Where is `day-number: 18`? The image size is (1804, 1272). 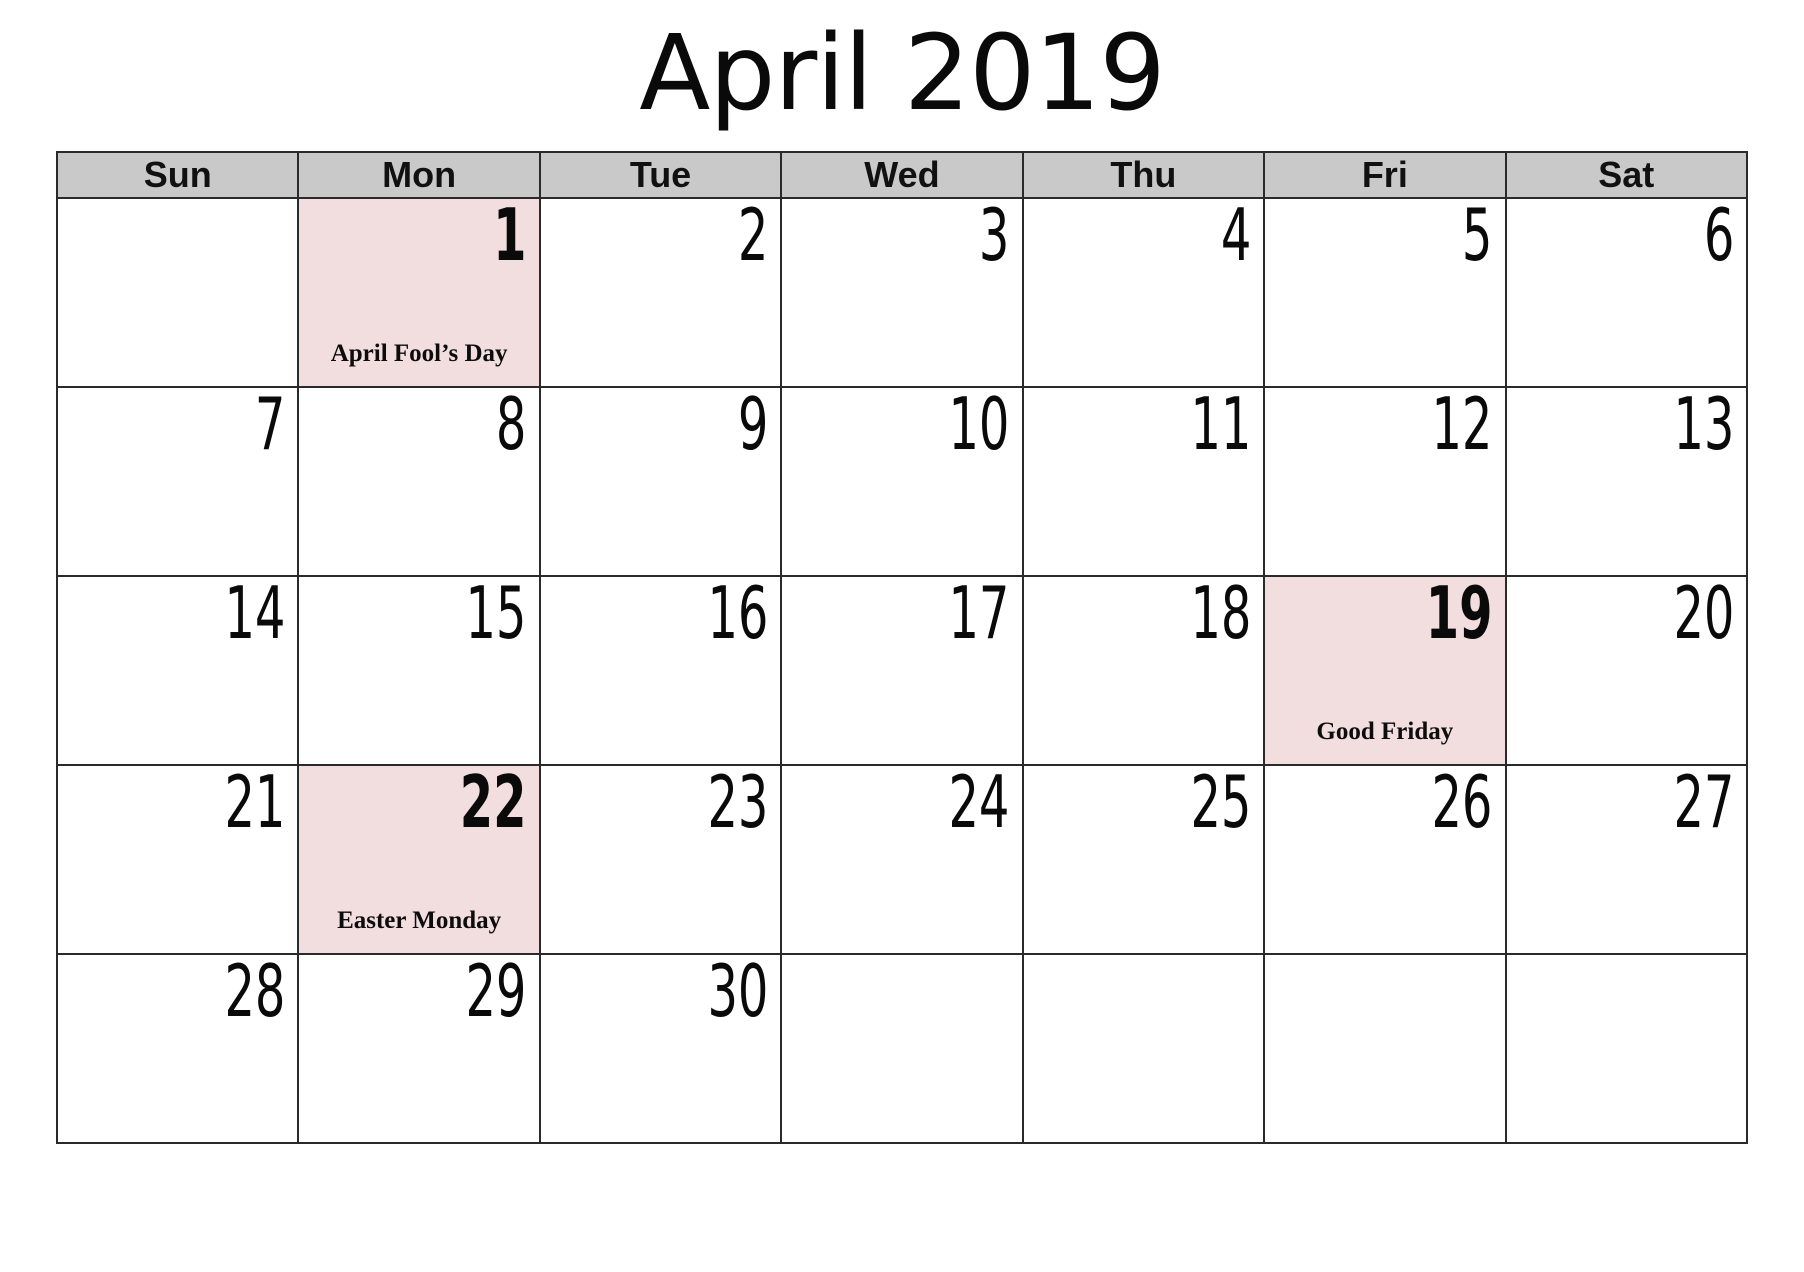 day-number: 18 is located at coordinates (1221, 616).